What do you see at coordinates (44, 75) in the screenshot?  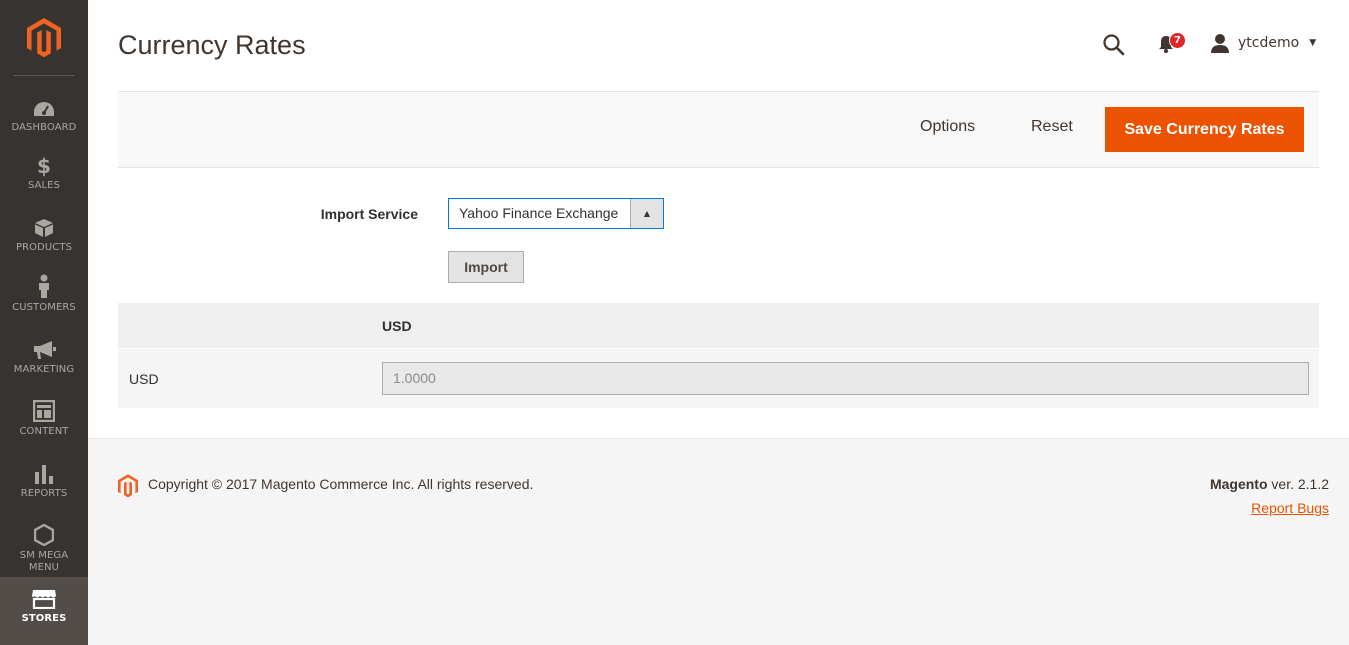 I see `logo-separator` at bounding box center [44, 75].